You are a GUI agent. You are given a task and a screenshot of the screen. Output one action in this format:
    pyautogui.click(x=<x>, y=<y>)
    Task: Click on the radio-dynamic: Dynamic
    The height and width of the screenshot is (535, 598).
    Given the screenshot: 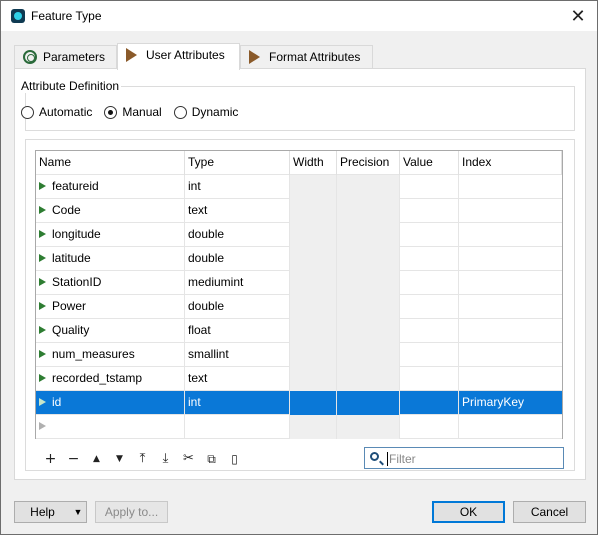 What is the action you would take?
    pyautogui.click(x=205, y=112)
    